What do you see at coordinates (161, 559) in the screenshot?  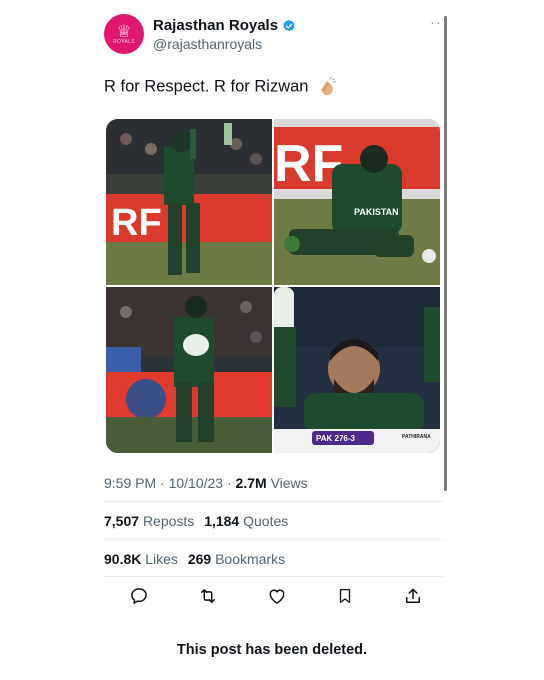 I see `likes-label: Likes` at bounding box center [161, 559].